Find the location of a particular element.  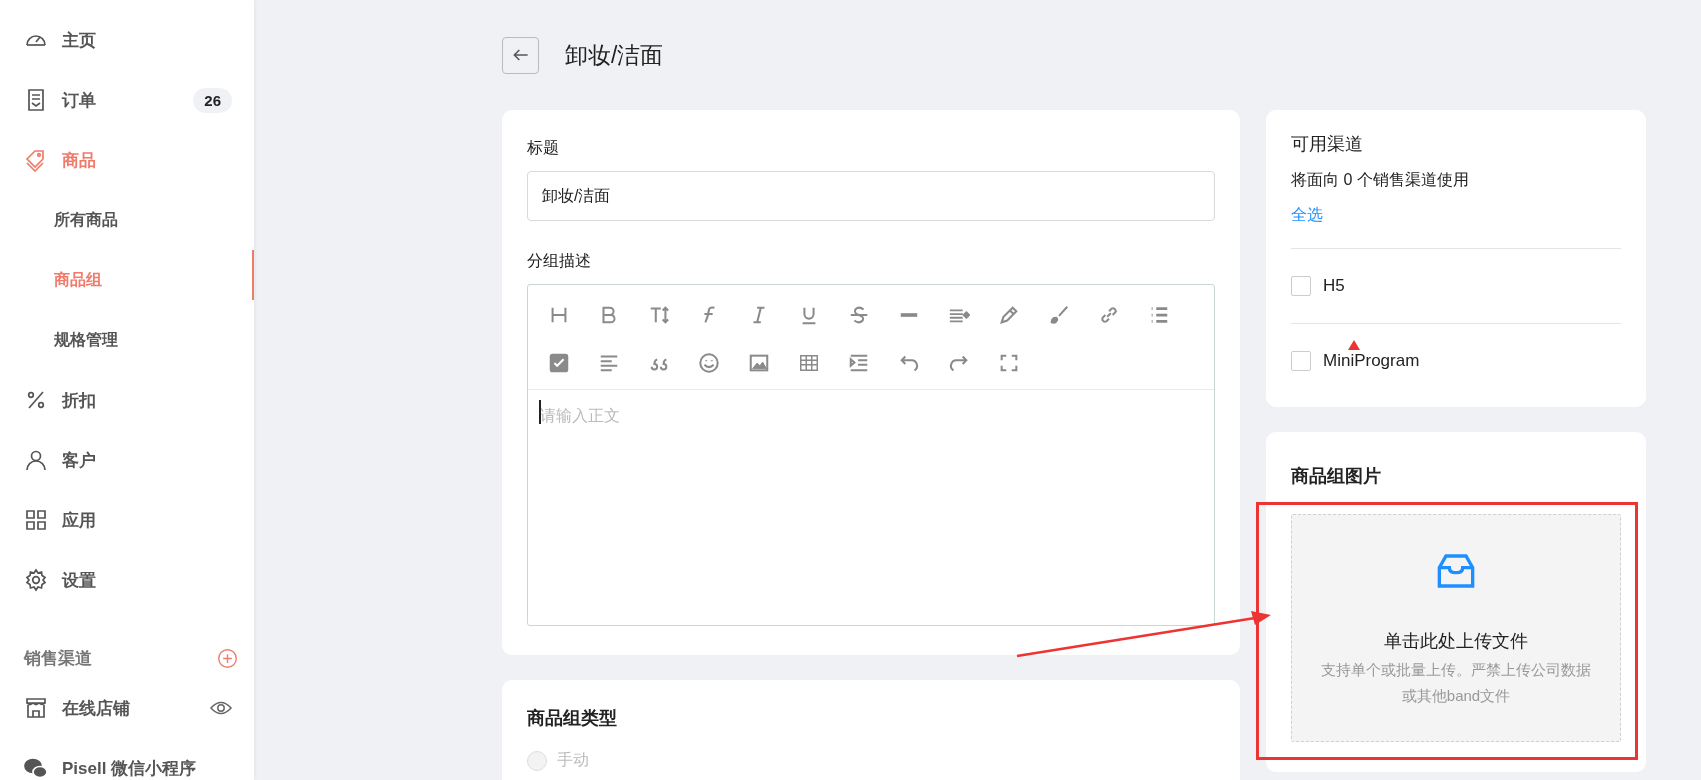

title-input-field: 卸妆/洁面 is located at coordinates (871, 196).